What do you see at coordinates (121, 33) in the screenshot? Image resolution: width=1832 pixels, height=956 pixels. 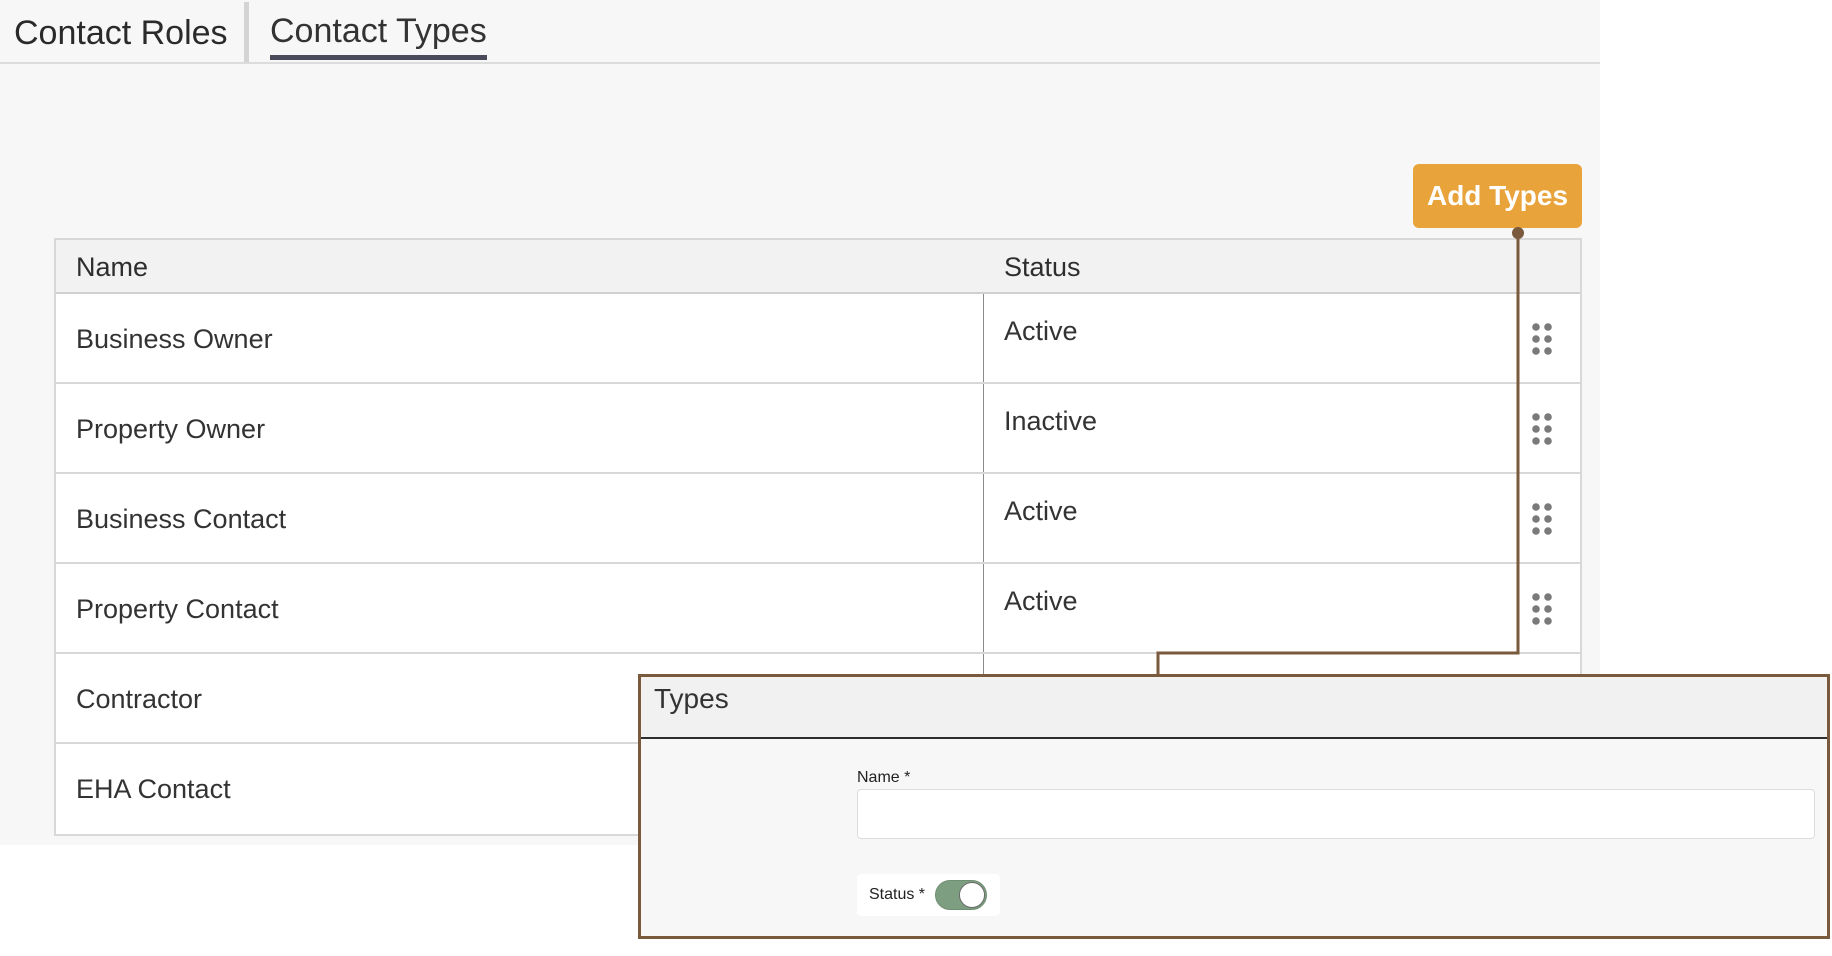 I see `tab-contact-roles: Contact Roles` at bounding box center [121, 33].